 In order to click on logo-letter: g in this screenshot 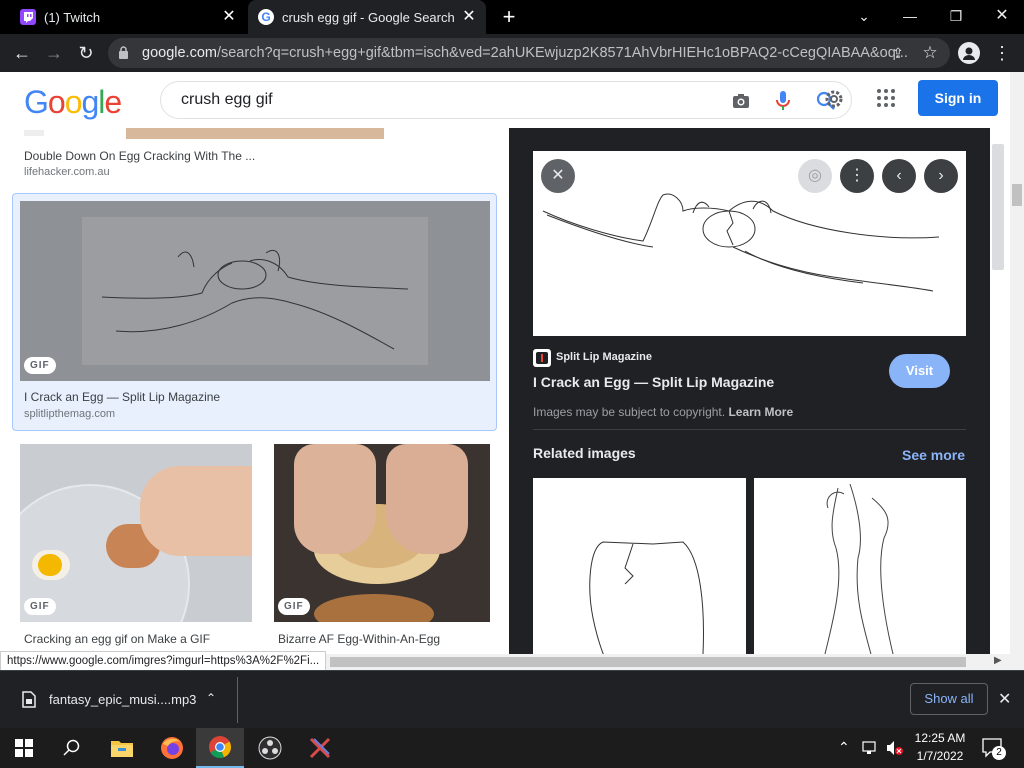, I will do `click(90, 102)`.